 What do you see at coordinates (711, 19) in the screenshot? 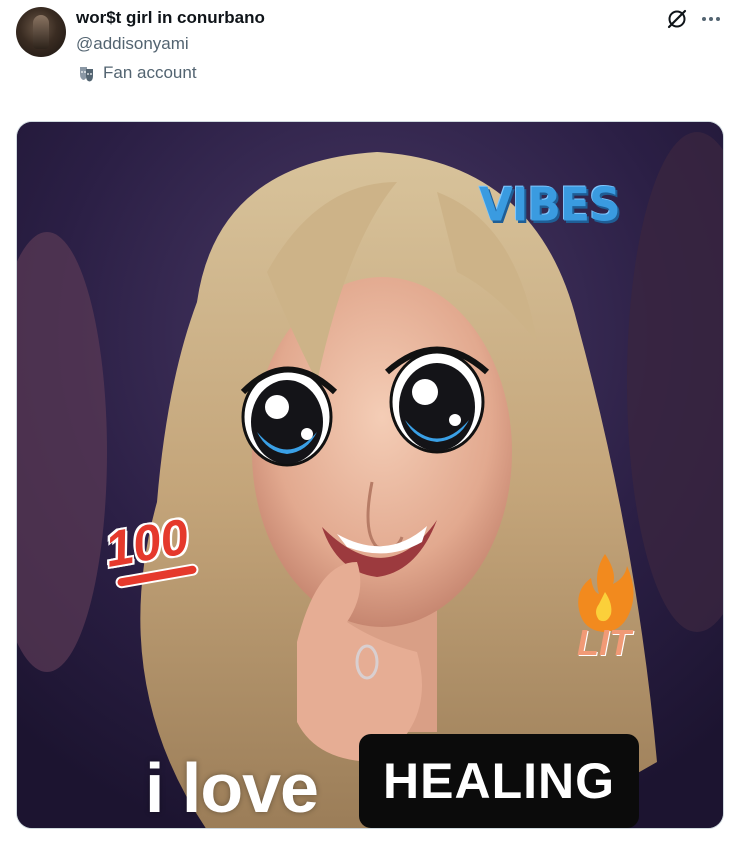
I see `more-dots-icon` at bounding box center [711, 19].